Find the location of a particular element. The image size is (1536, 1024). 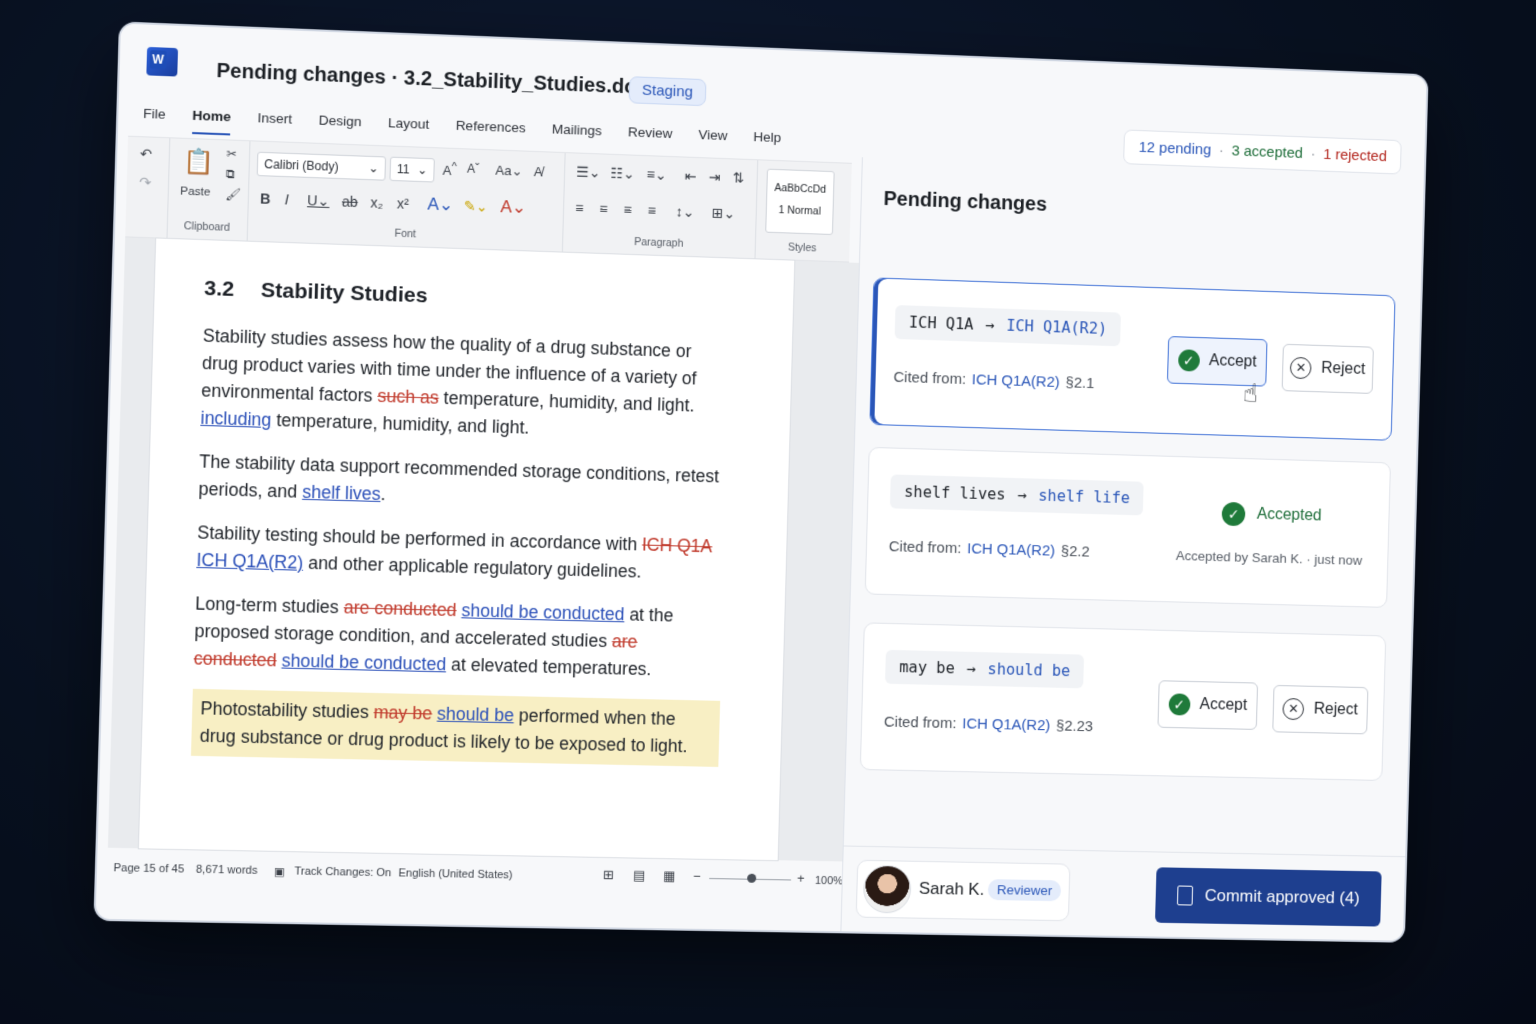

copy-icon: ⧉ is located at coordinates (230, 175).